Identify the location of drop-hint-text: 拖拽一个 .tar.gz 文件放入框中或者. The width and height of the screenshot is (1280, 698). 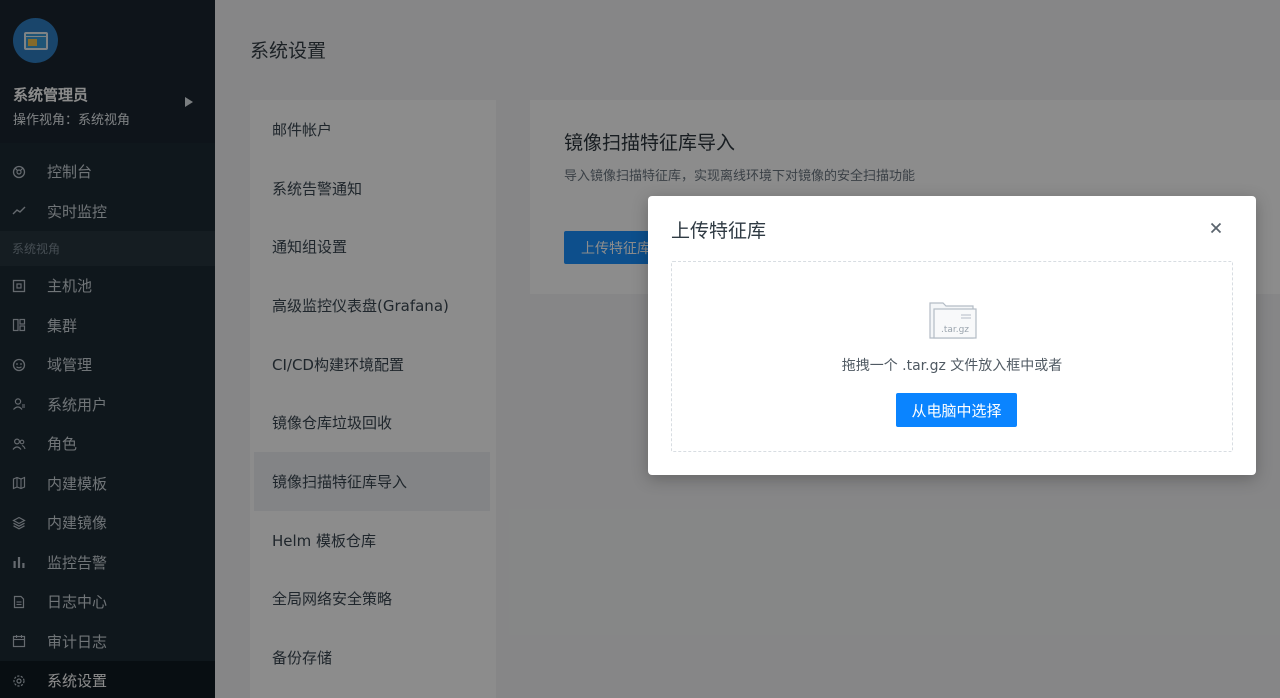
(952, 366).